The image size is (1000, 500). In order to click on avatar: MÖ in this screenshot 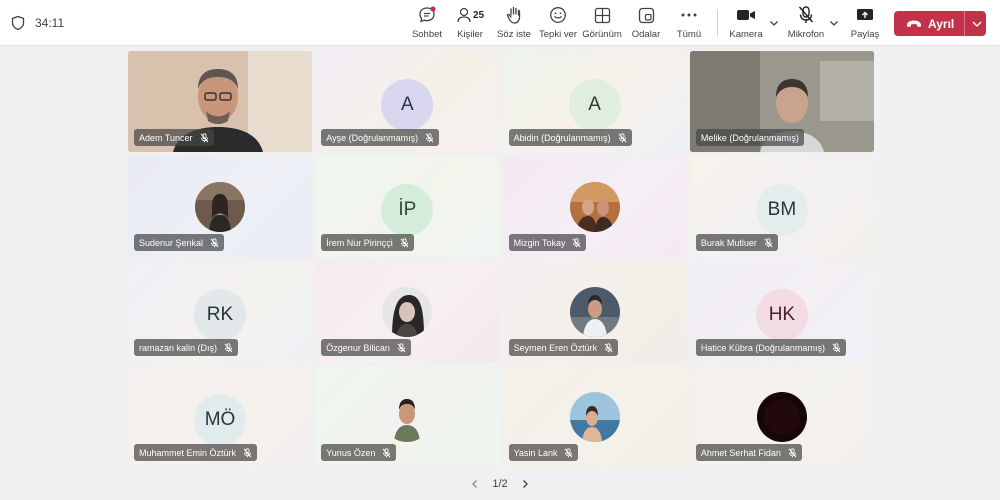, I will do `click(220, 420)`.